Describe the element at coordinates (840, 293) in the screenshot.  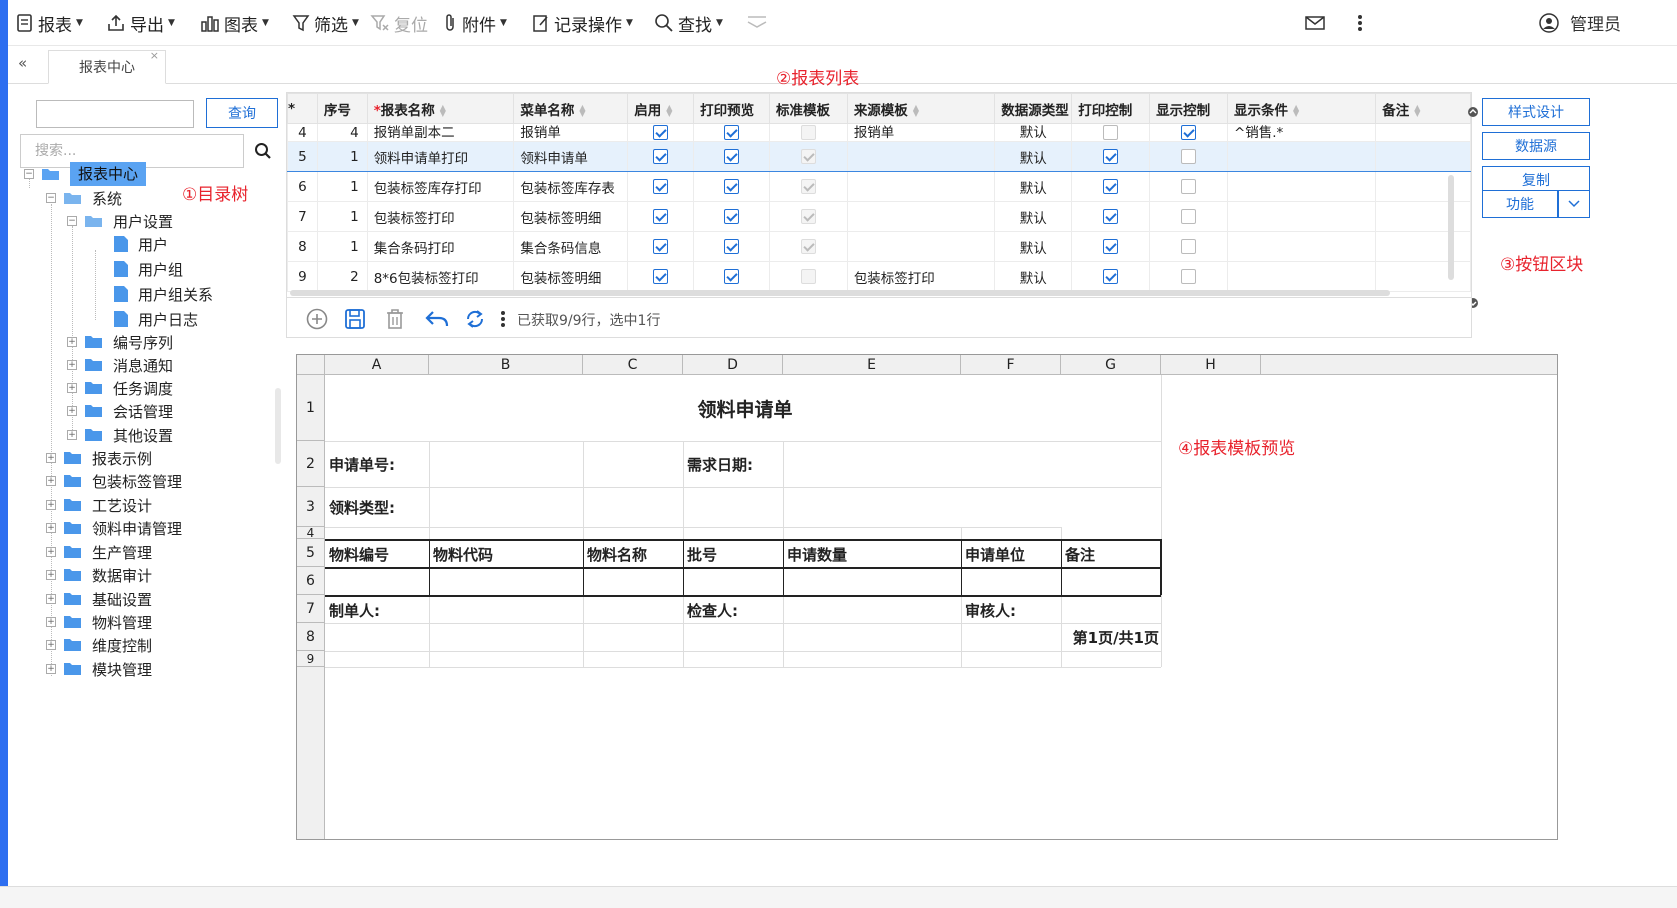
I see `horizontal-scrollbar` at that location.